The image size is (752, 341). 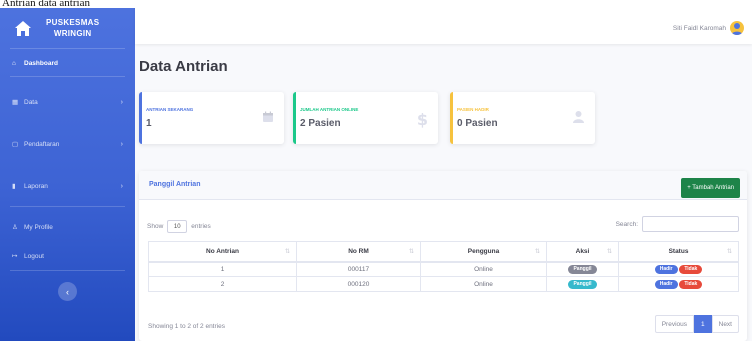 I want to click on column-header-label: No RM, so click(x=358, y=251).